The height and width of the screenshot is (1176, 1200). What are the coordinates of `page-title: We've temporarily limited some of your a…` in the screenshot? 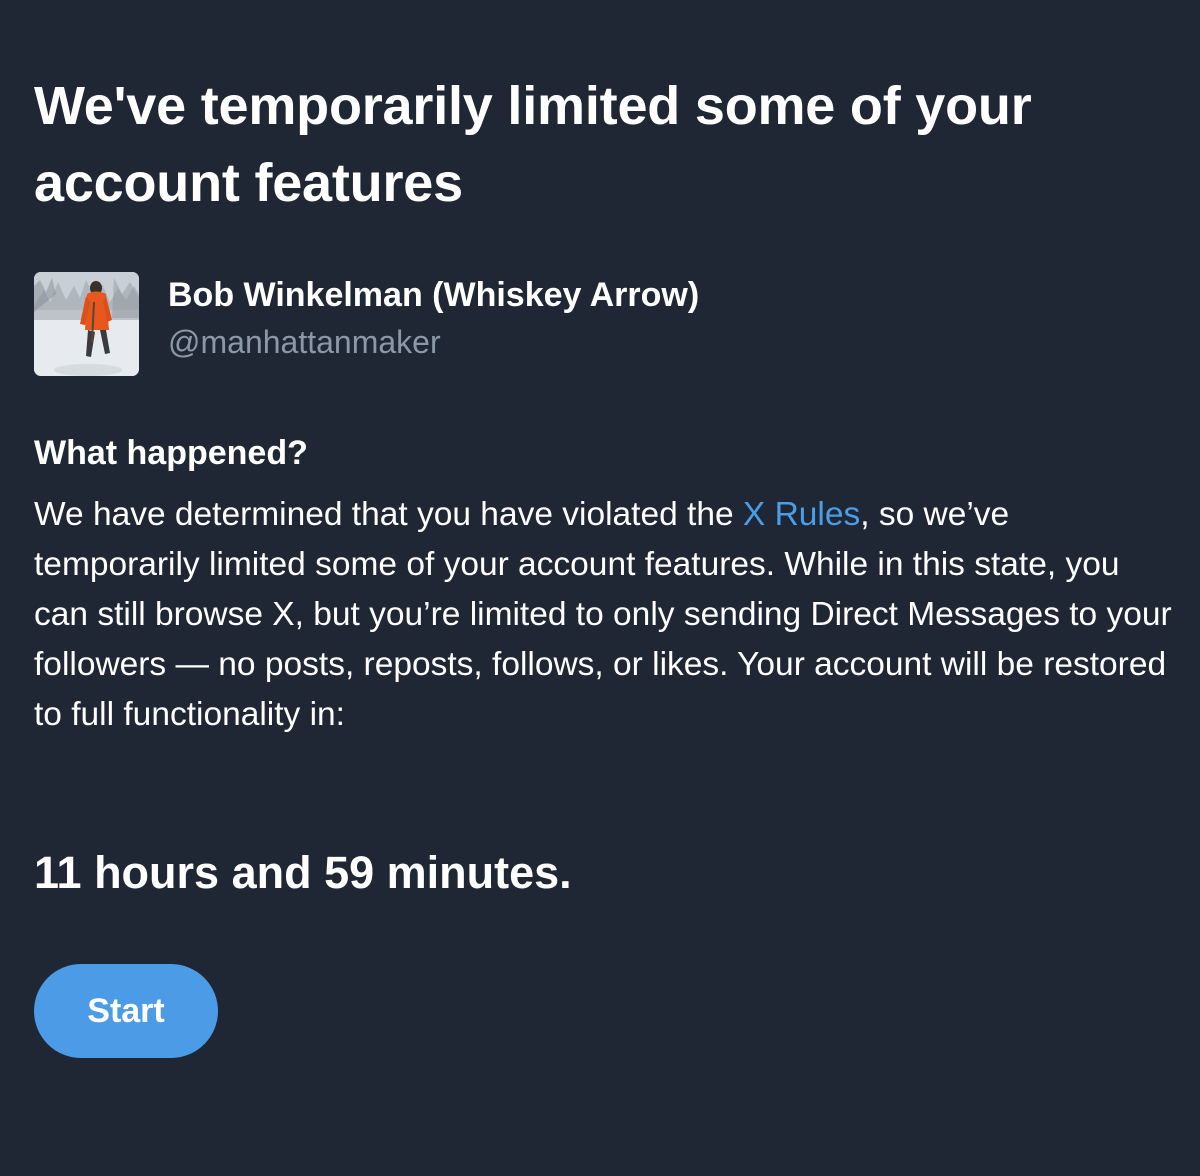 It's located at (533, 144).